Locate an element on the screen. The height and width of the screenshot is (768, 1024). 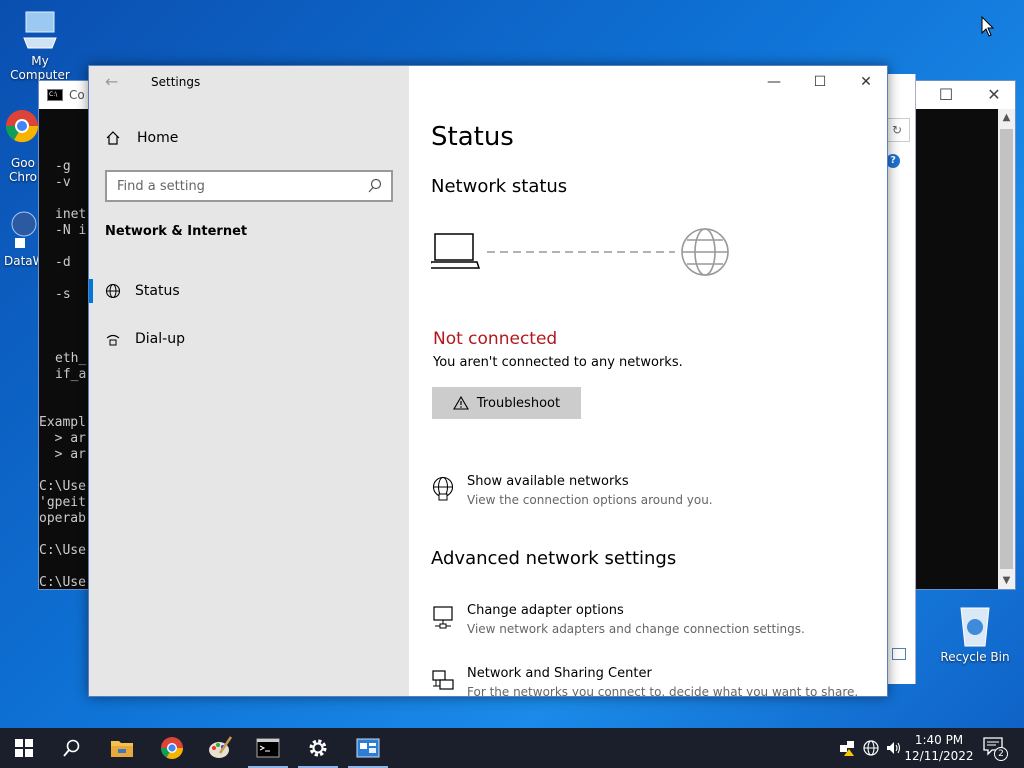
back-arrow-icon: ← is located at coordinates (111, 81).